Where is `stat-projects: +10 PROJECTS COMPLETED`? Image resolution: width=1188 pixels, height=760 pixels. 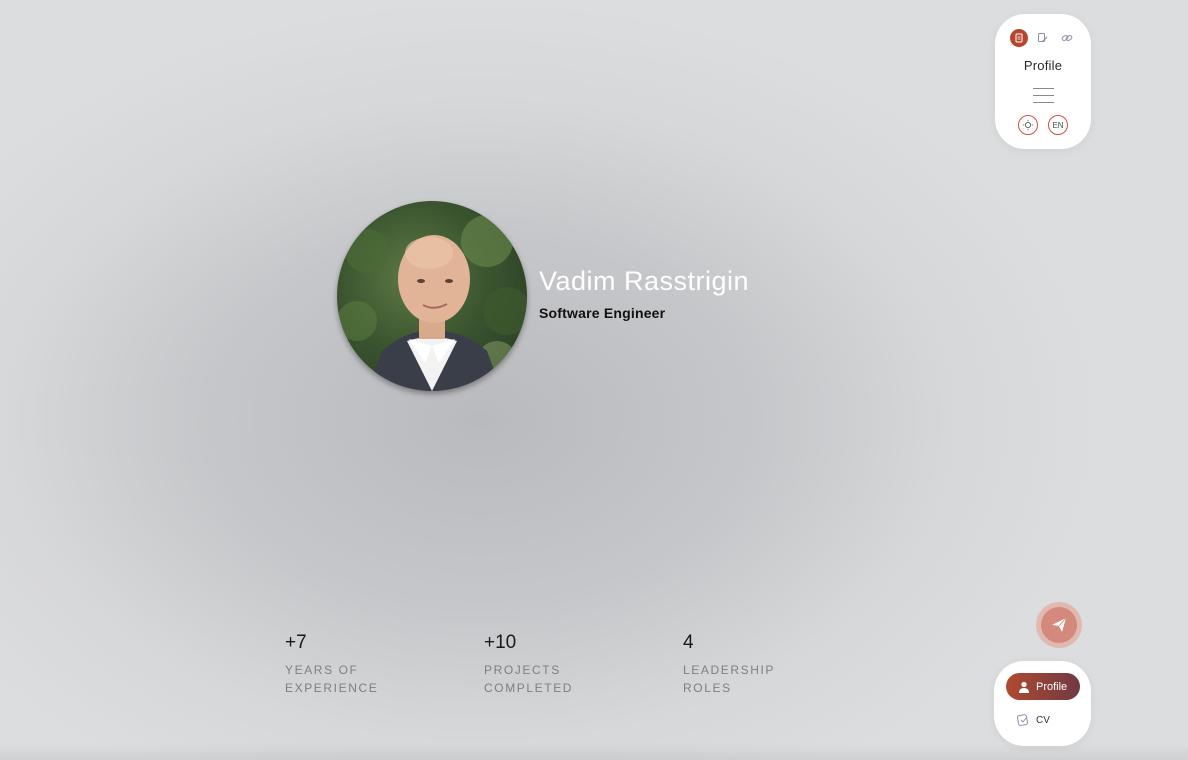
stat-projects: +10 PROJECTS COMPLETED is located at coordinates (544, 664).